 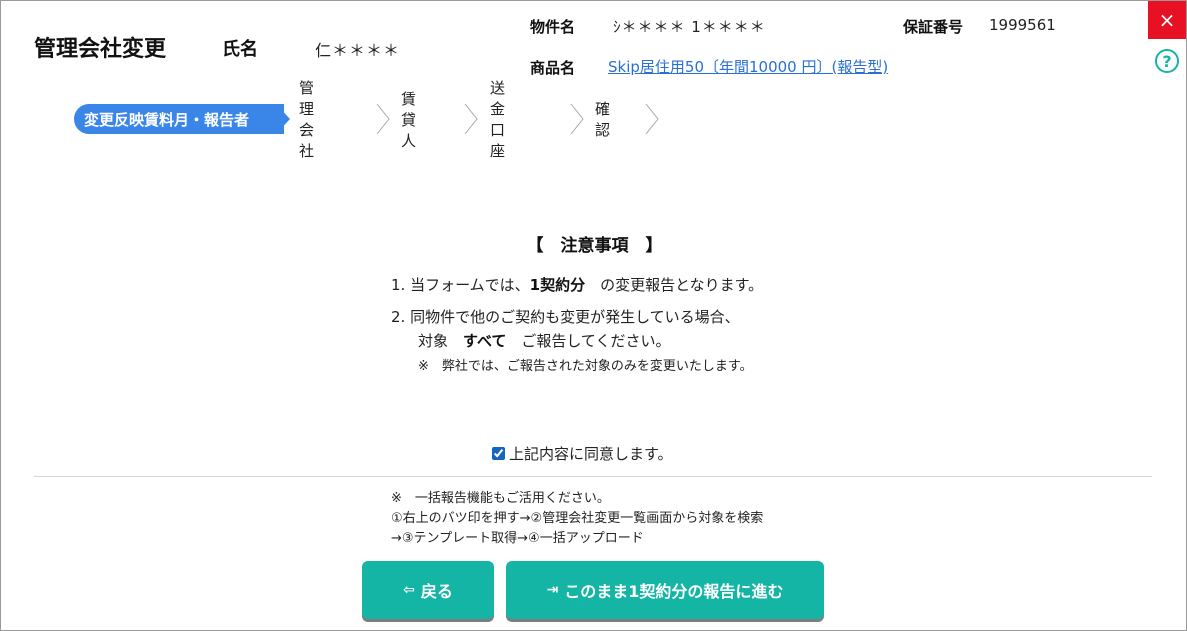 I want to click on notice-item-1-bold: 1契約分, so click(x=557, y=285).